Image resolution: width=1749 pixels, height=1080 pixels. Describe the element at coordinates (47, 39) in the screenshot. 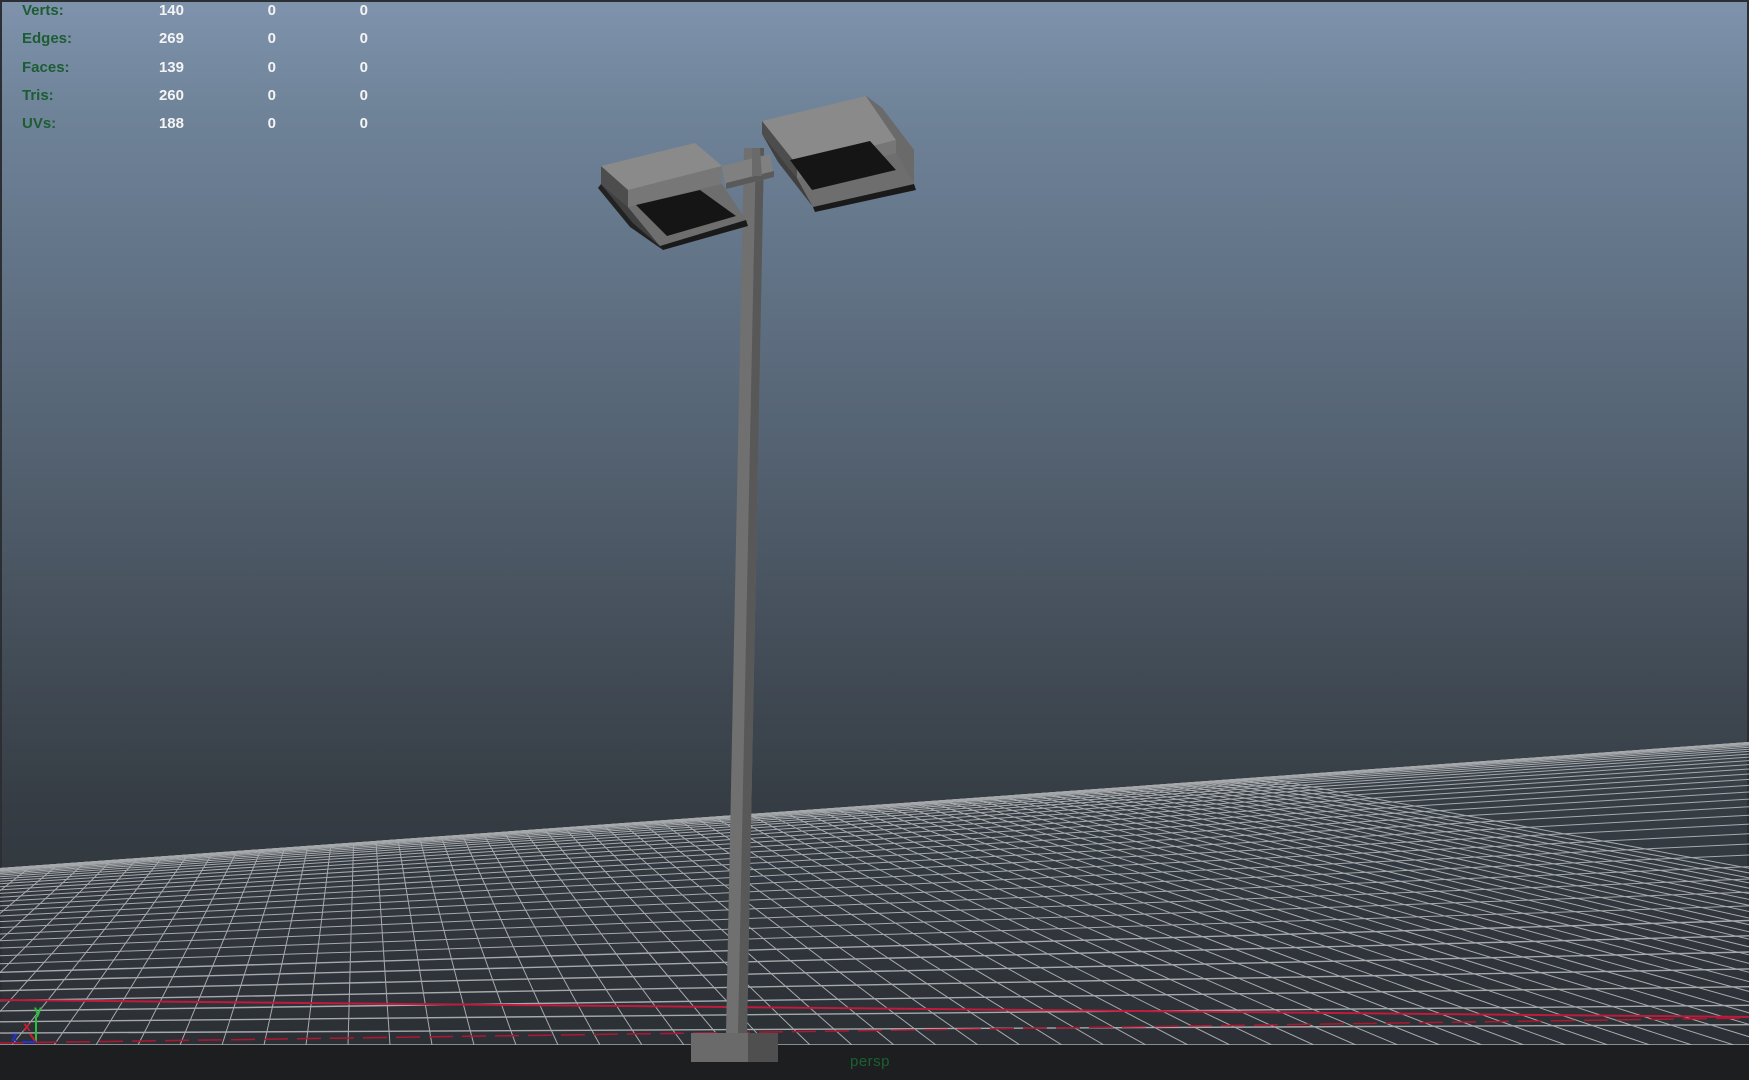

I see `hud-label: Edges:` at that location.